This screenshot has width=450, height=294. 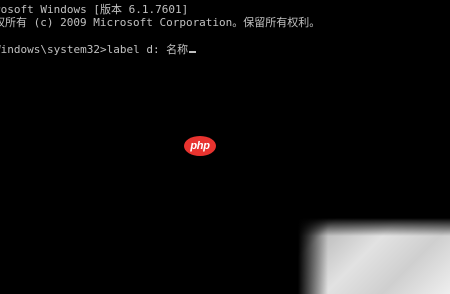 I want to click on php-logo-text: php, so click(x=200, y=146).